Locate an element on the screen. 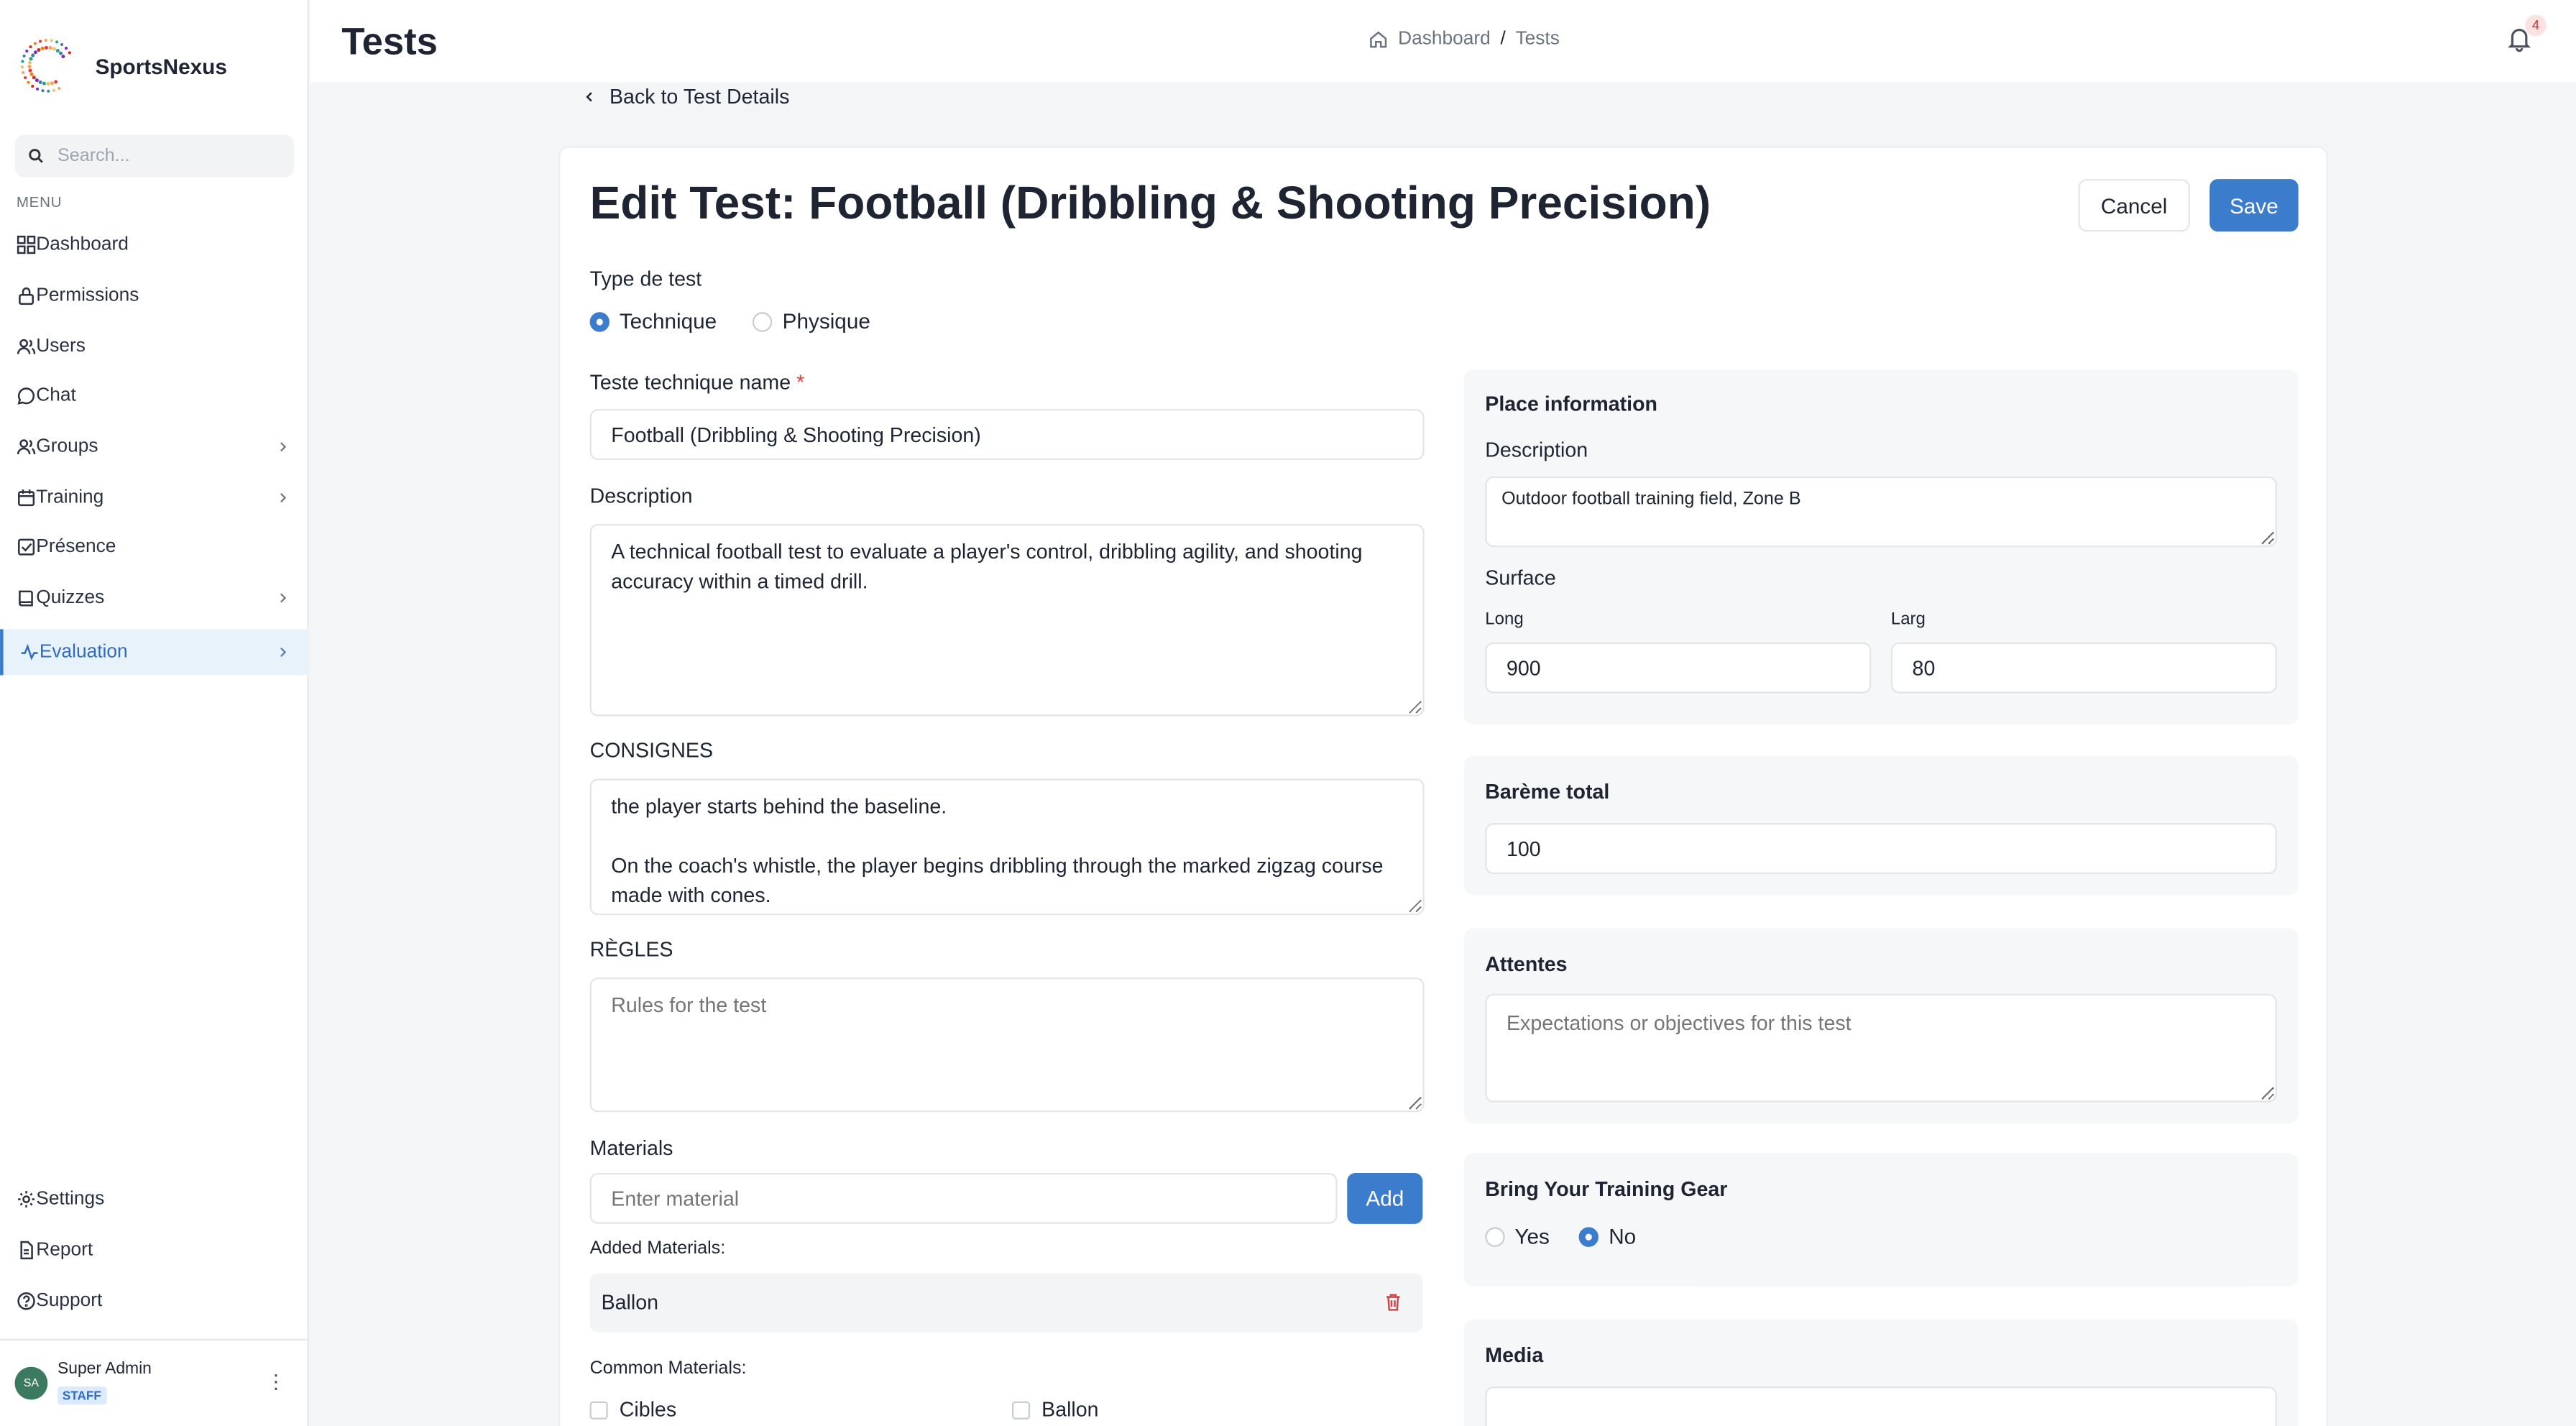 This screenshot has width=2576, height=1426. search-input is located at coordinates (164, 156).